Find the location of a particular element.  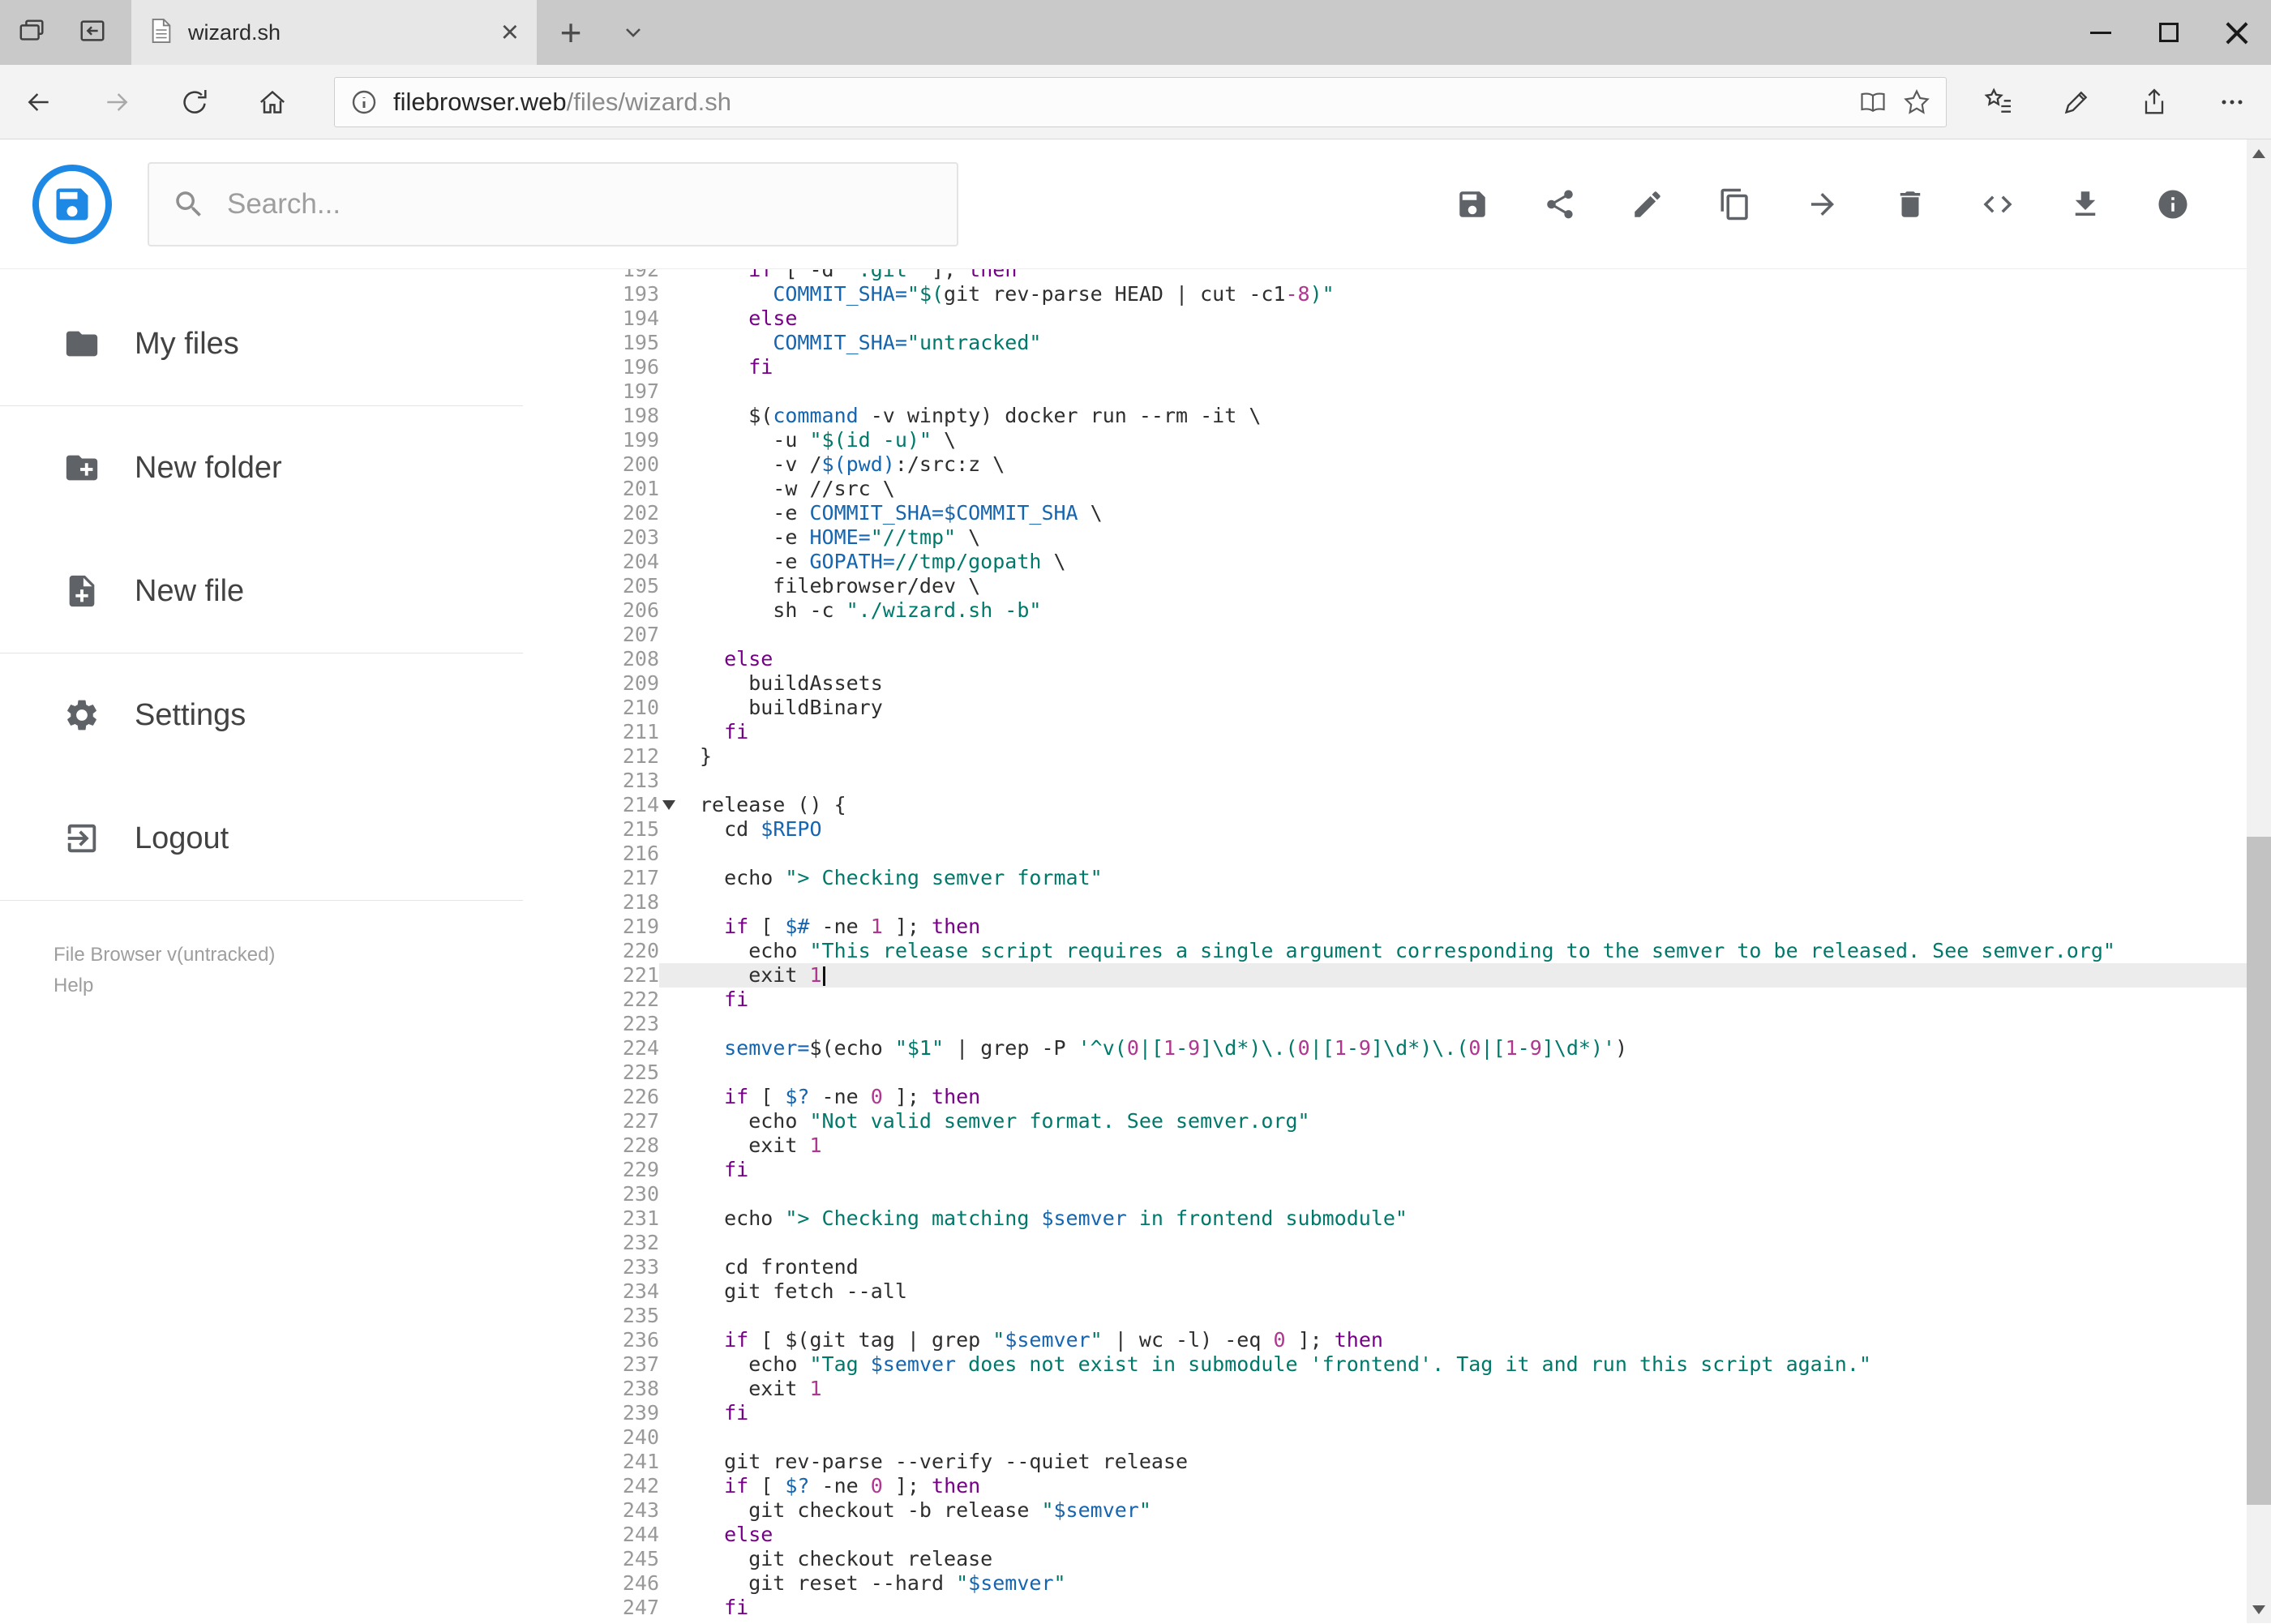

help-link: Help is located at coordinates (288, 986).